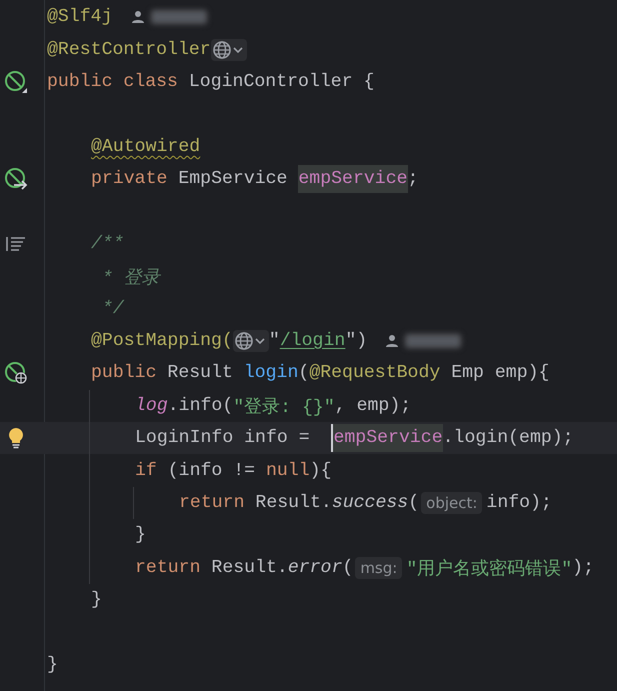 Image resolution: width=617 pixels, height=691 pixels. What do you see at coordinates (315, 568) in the screenshot?
I see `code-token: error` at bounding box center [315, 568].